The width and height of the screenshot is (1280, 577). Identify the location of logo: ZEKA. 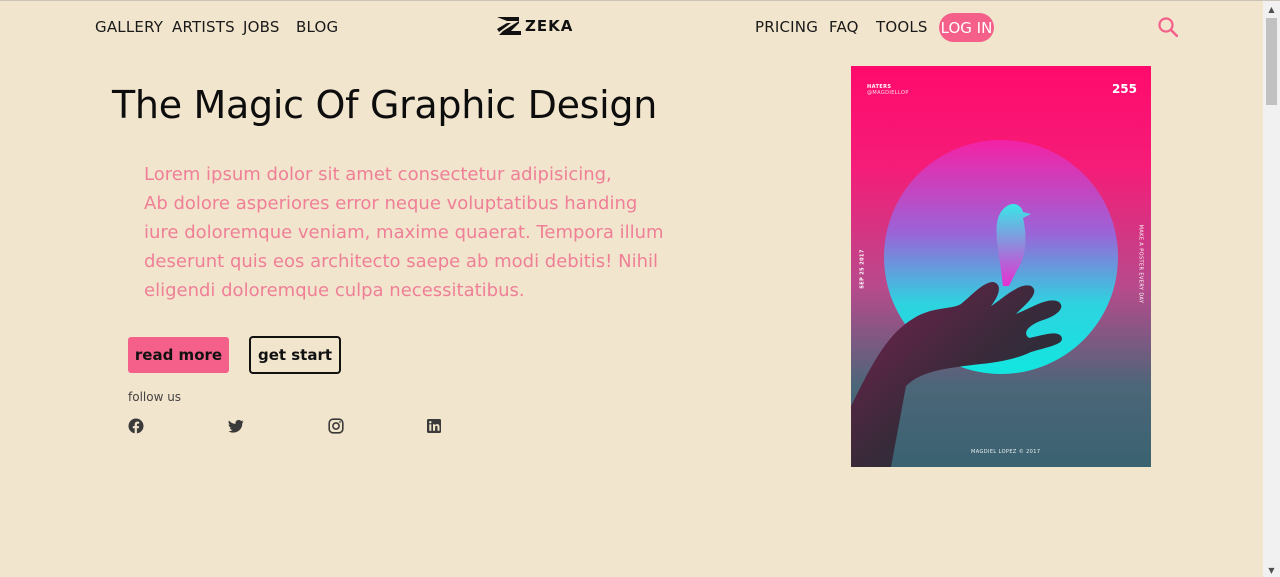
(535, 26).